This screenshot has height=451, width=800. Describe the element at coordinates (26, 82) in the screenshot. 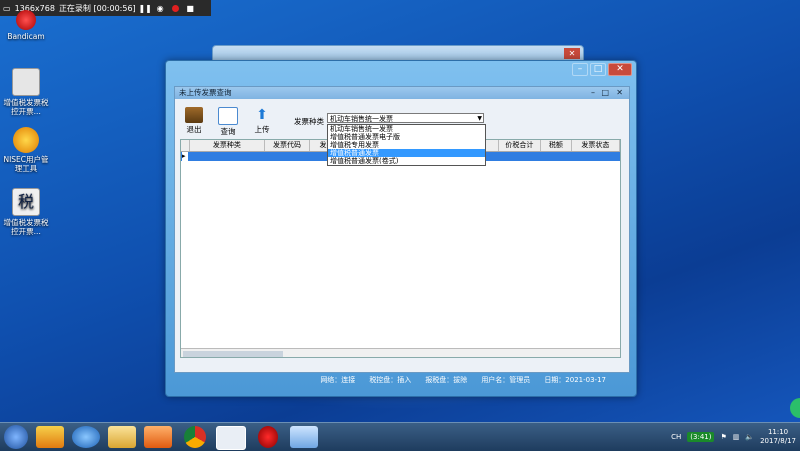

I see `printer-icon` at that location.